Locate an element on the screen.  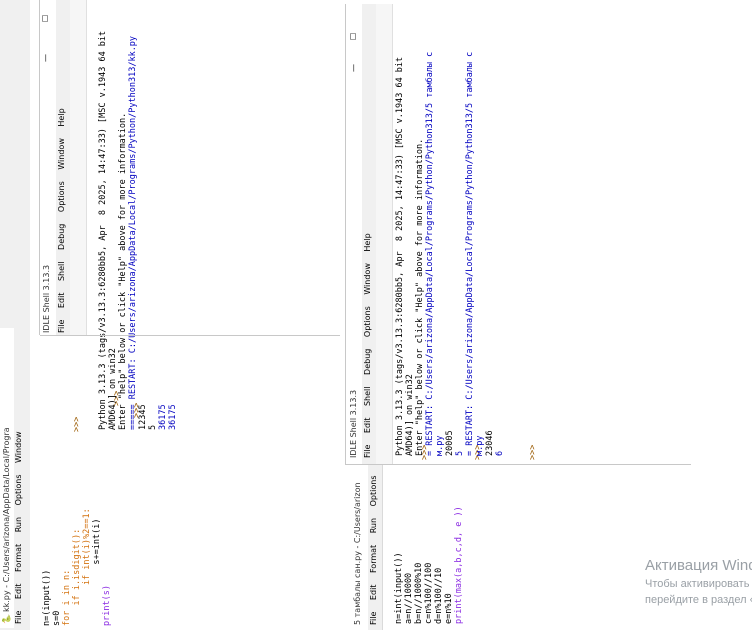
code-line: if i.isdigit(): is located at coordinates (77, 577).